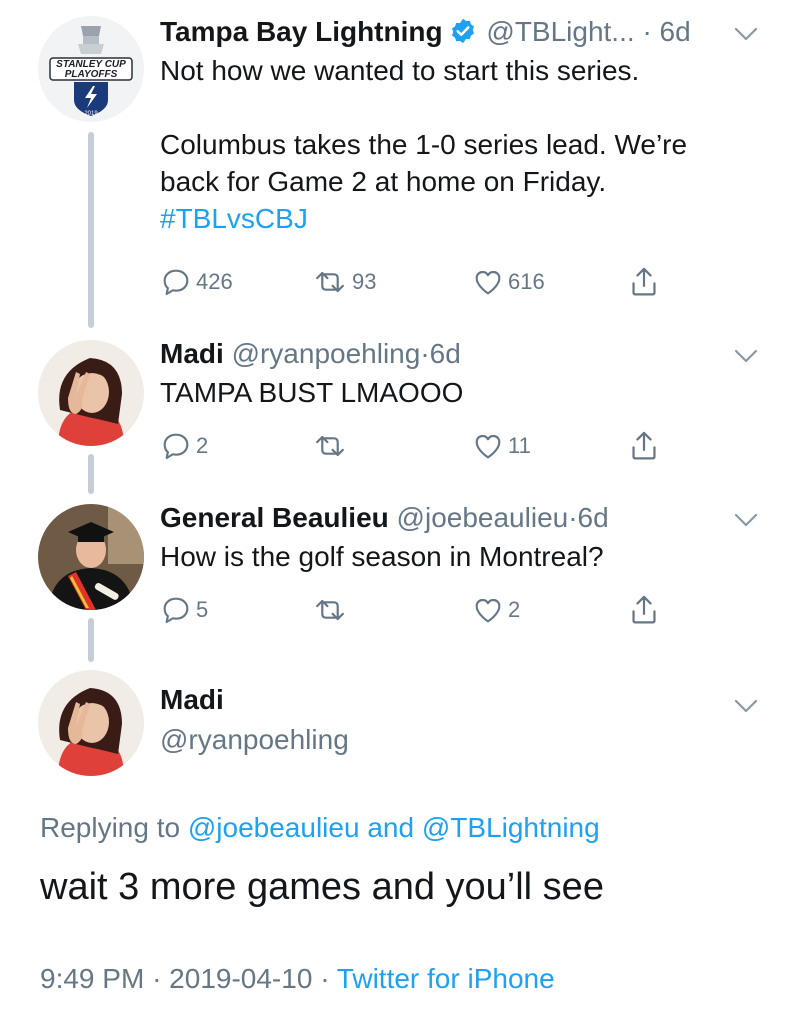  I want to click on retweet-button: 93, so click(344, 282).